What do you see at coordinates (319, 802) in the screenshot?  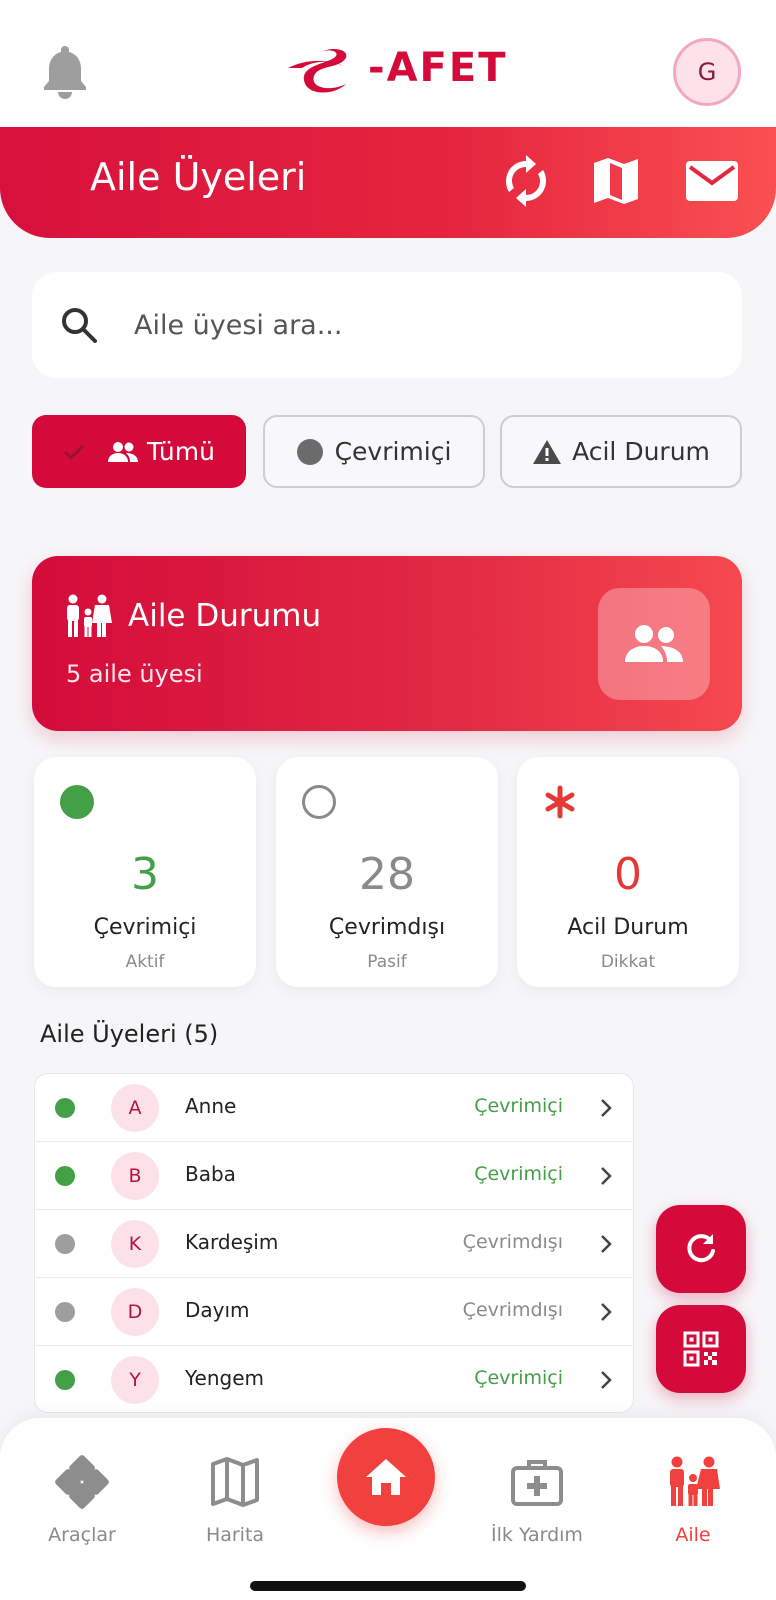 I see `offline-circle-icon` at bounding box center [319, 802].